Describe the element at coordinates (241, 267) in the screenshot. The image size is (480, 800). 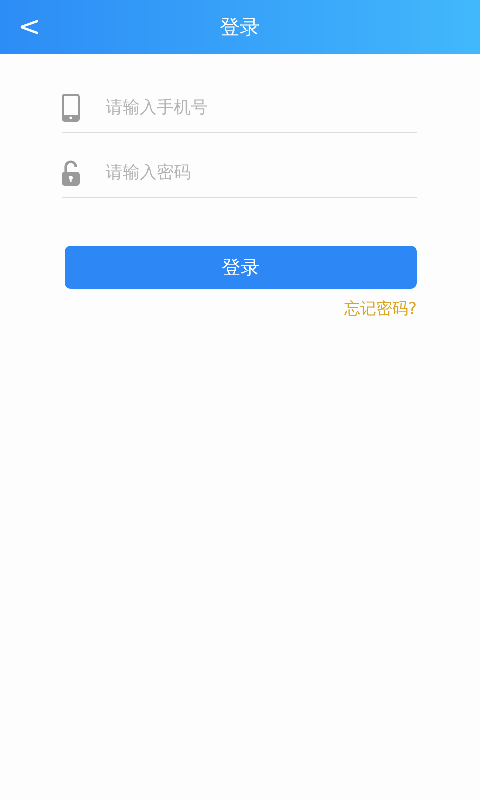
I see `login-button: 登录` at that location.